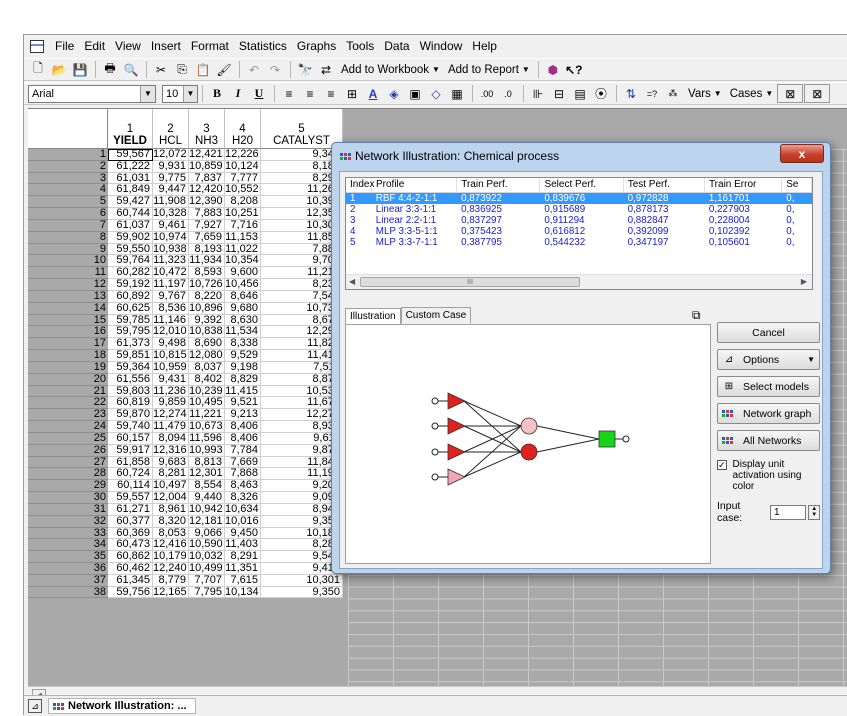 The height and width of the screenshot is (716, 847). What do you see at coordinates (171, 344) in the screenshot?
I see `table-cell: 9,498` at bounding box center [171, 344].